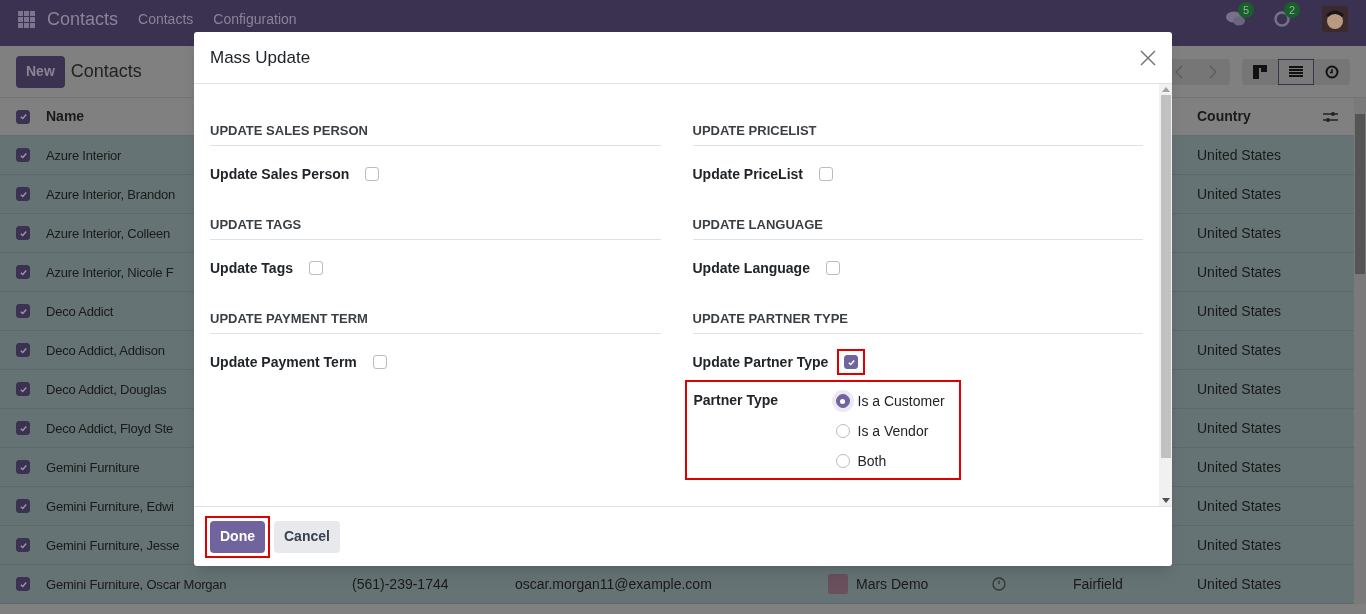 The width and height of the screenshot is (1366, 614). What do you see at coordinates (747, 174) in the screenshot?
I see `field-label: Update PriceList` at bounding box center [747, 174].